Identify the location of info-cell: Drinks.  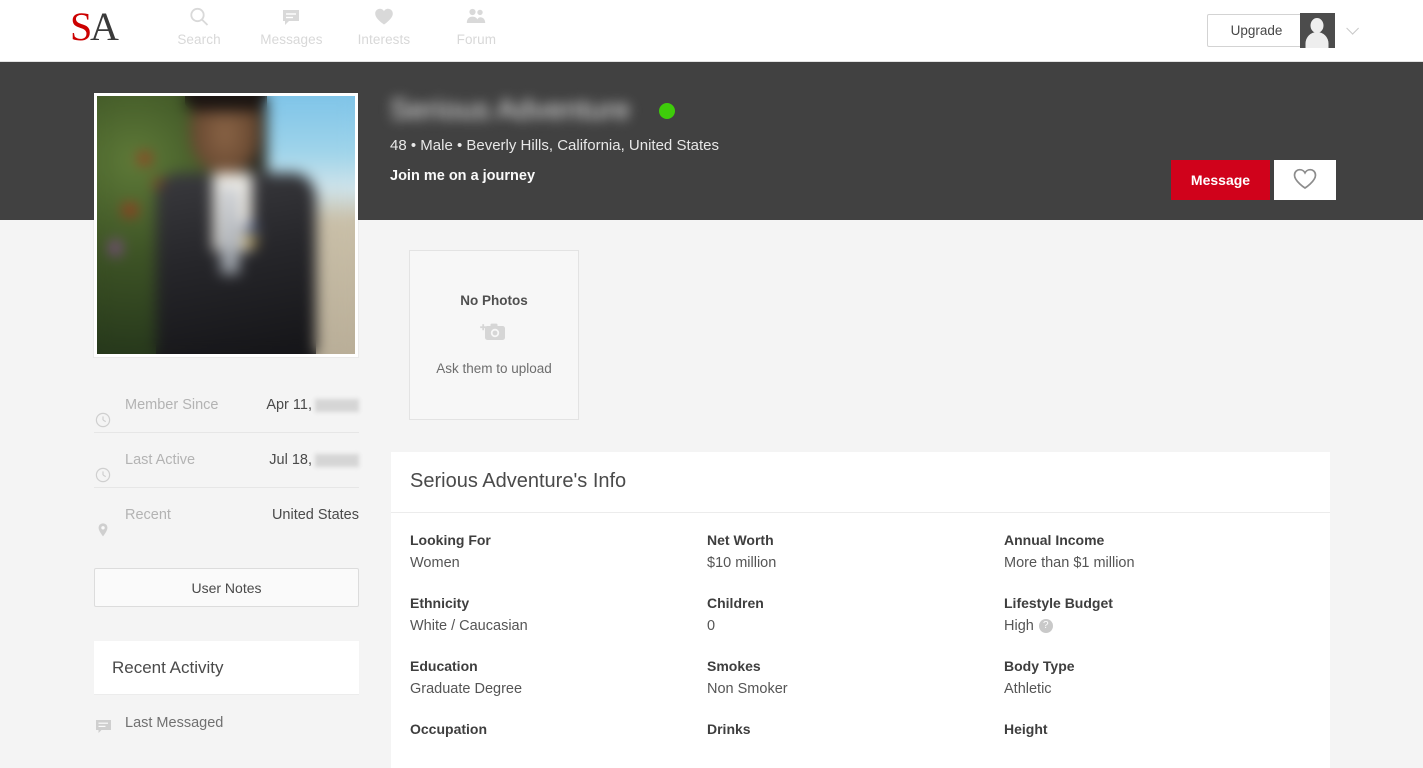
(855, 732).